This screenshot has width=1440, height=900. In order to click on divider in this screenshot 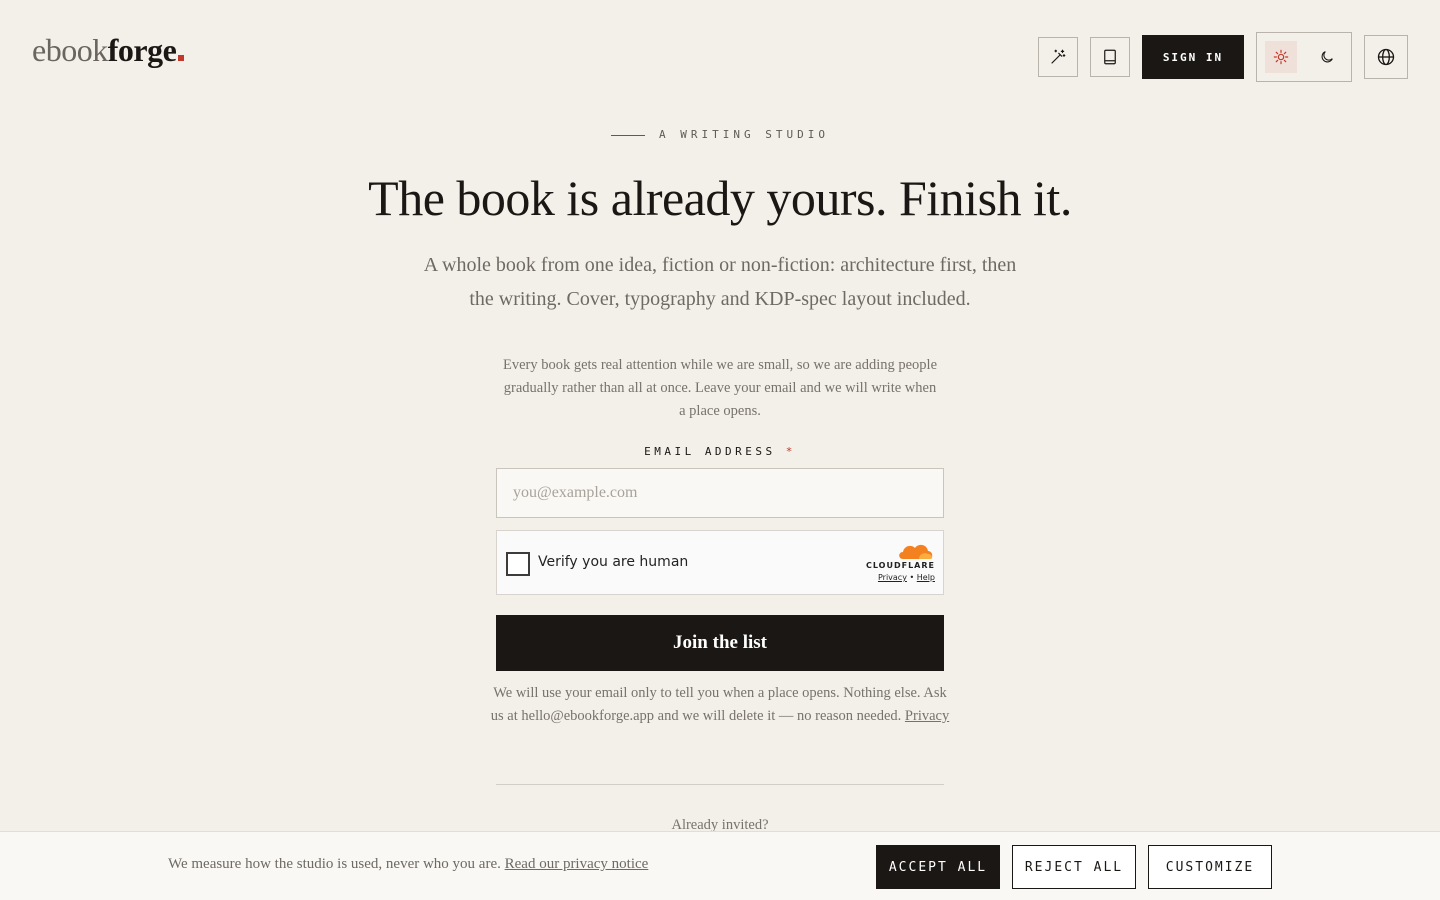, I will do `click(720, 784)`.